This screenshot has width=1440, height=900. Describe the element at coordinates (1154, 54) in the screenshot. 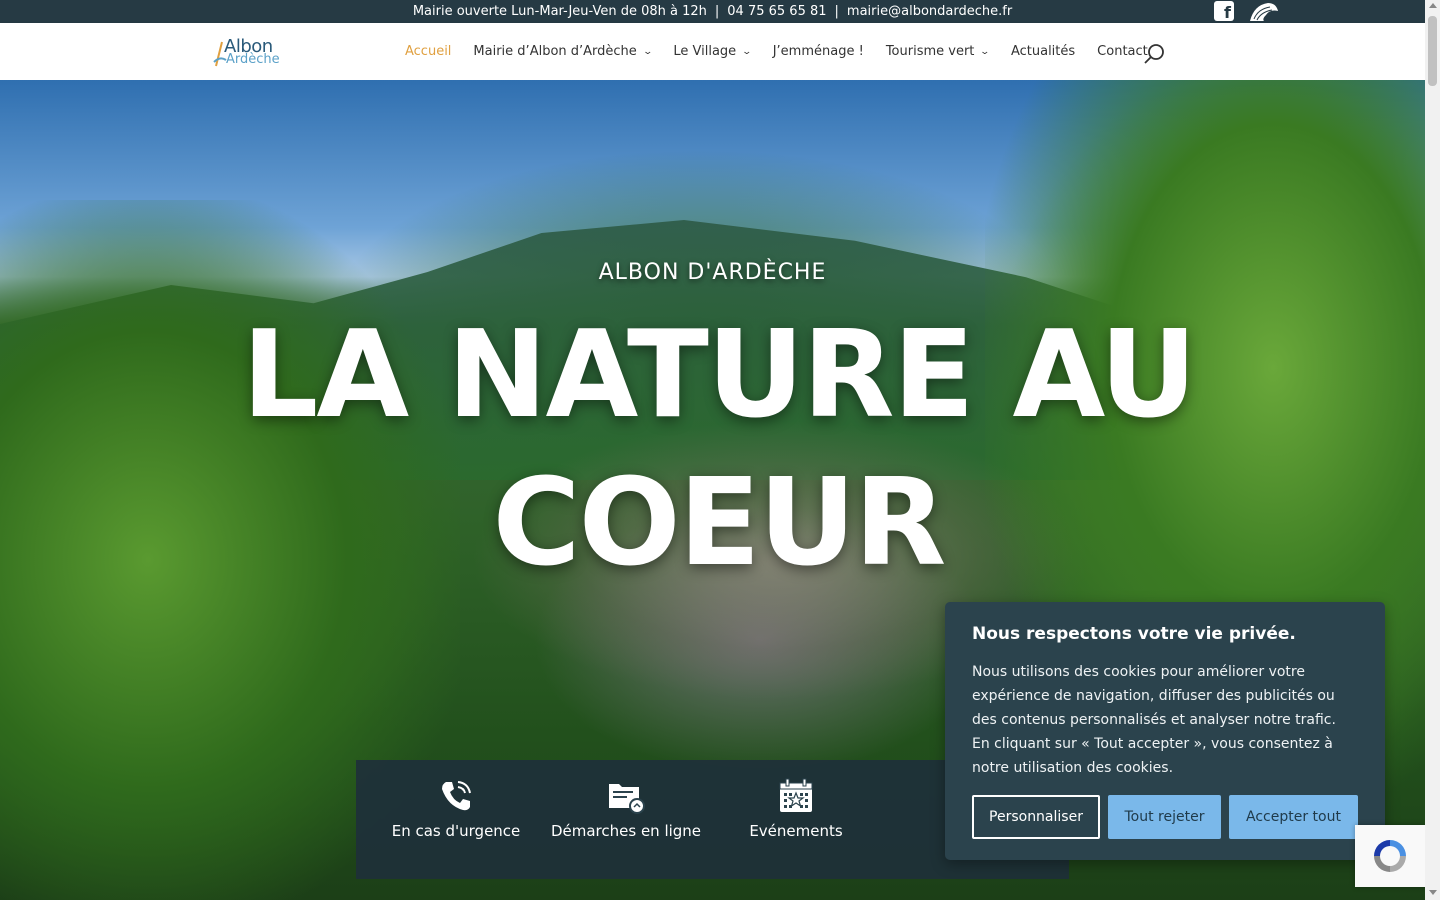

I see `search-icon` at that location.